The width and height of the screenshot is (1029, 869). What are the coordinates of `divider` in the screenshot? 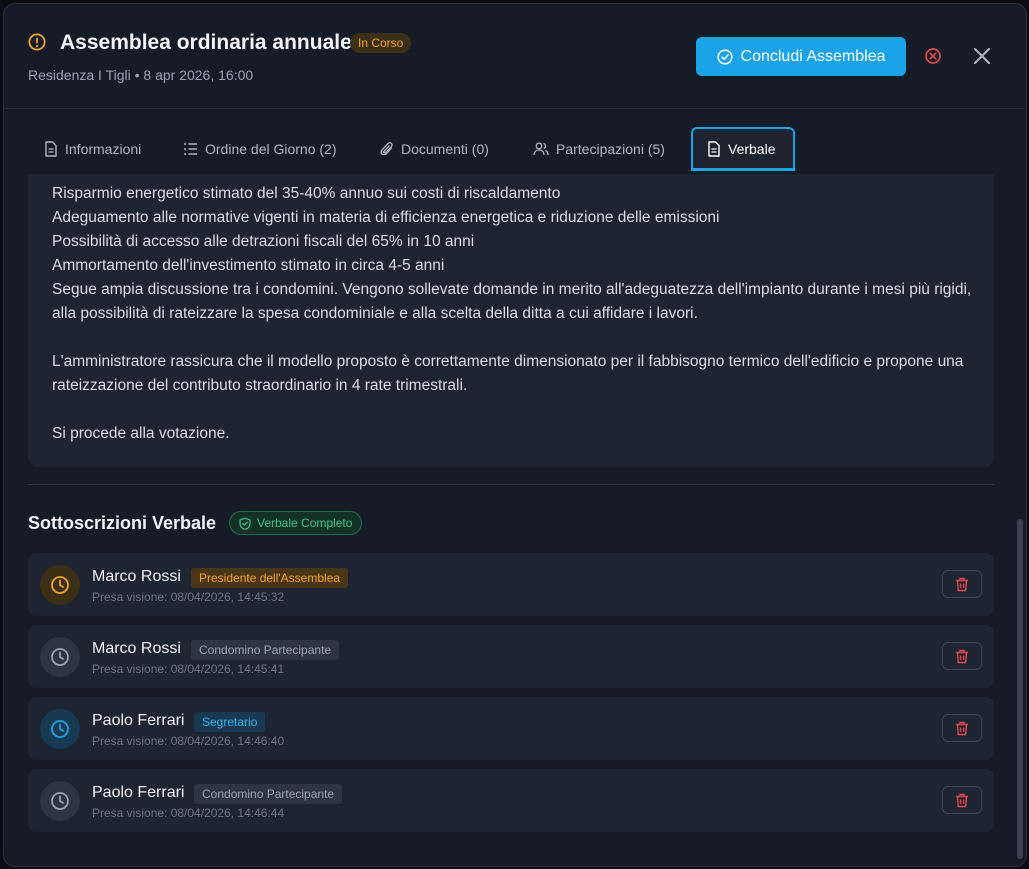 It's located at (511, 484).